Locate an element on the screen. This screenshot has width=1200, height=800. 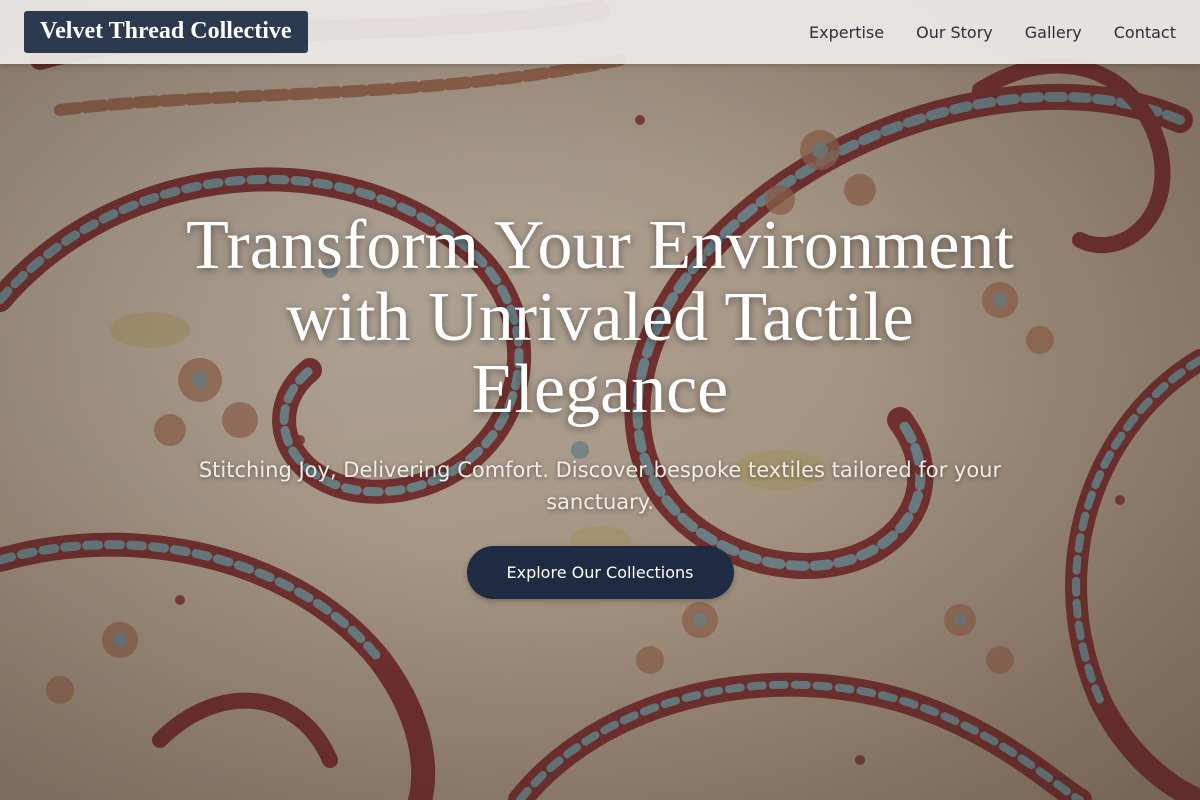
nav-link-contact: Contact is located at coordinates (1145, 32).